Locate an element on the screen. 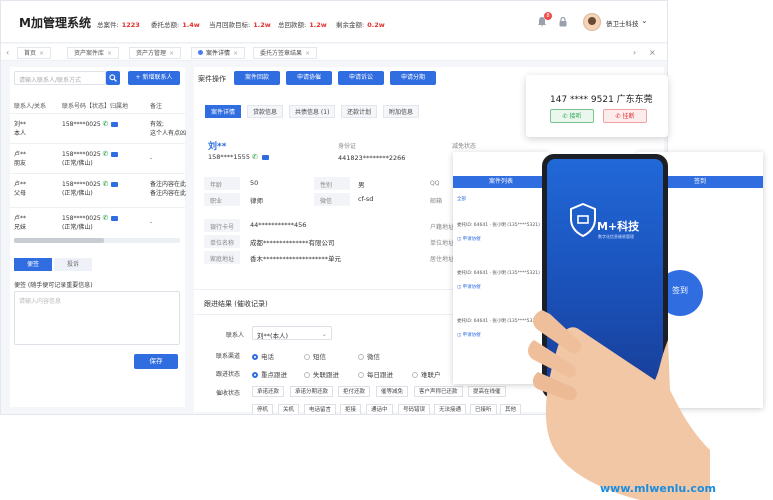 The image size is (773, 500). field-label: 微信 is located at coordinates (326, 201).